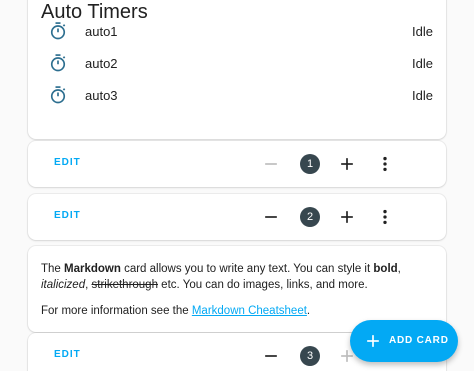 The width and height of the screenshot is (474, 371). What do you see at coordinates (237, 164) in the screenshot?
I see `card-options-bar-1: EDIT 1` at bounding box center [237, 164].